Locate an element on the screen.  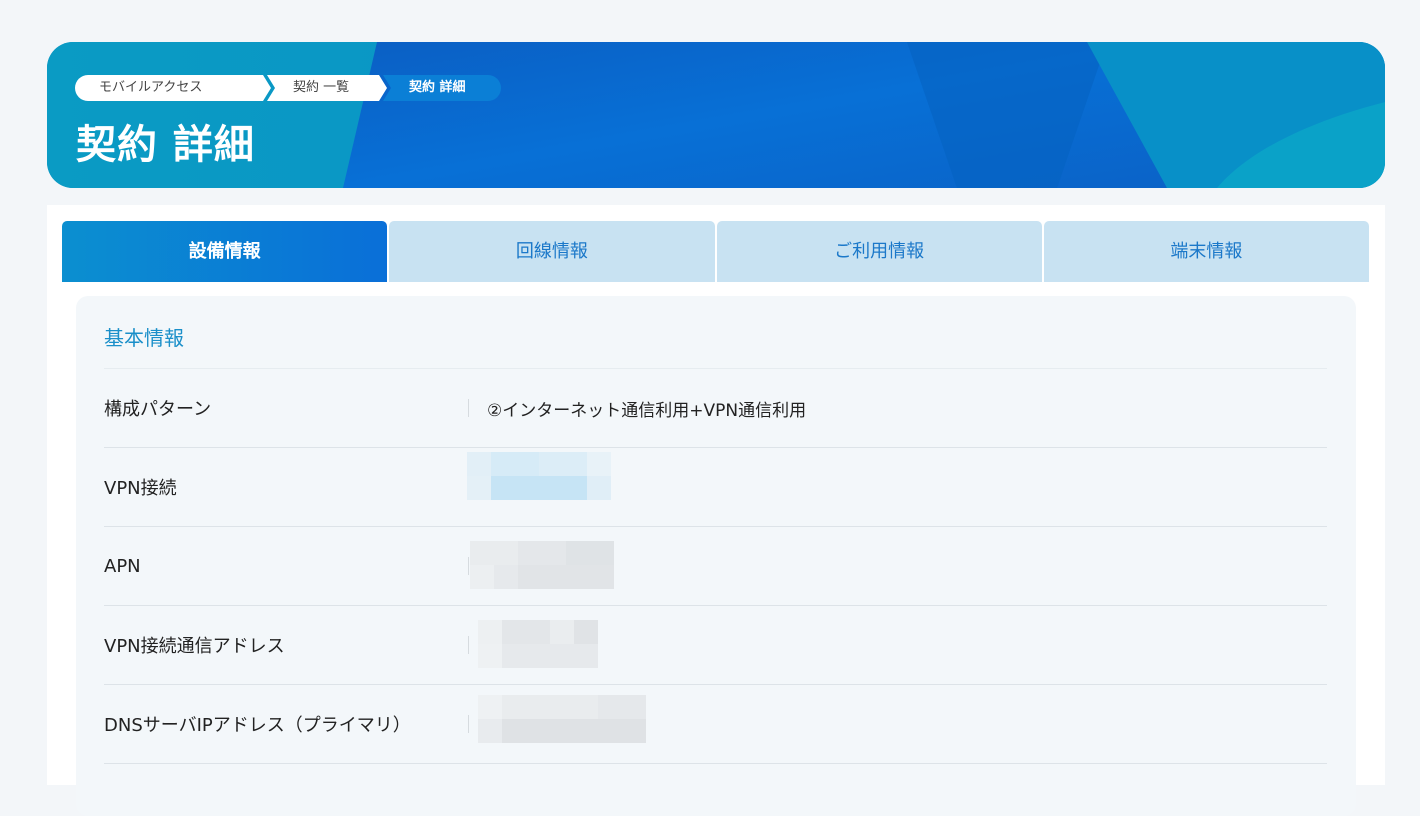
row-label: DNSサーバIPアドレス（プライマリ） is located at coordinates (257, 725).